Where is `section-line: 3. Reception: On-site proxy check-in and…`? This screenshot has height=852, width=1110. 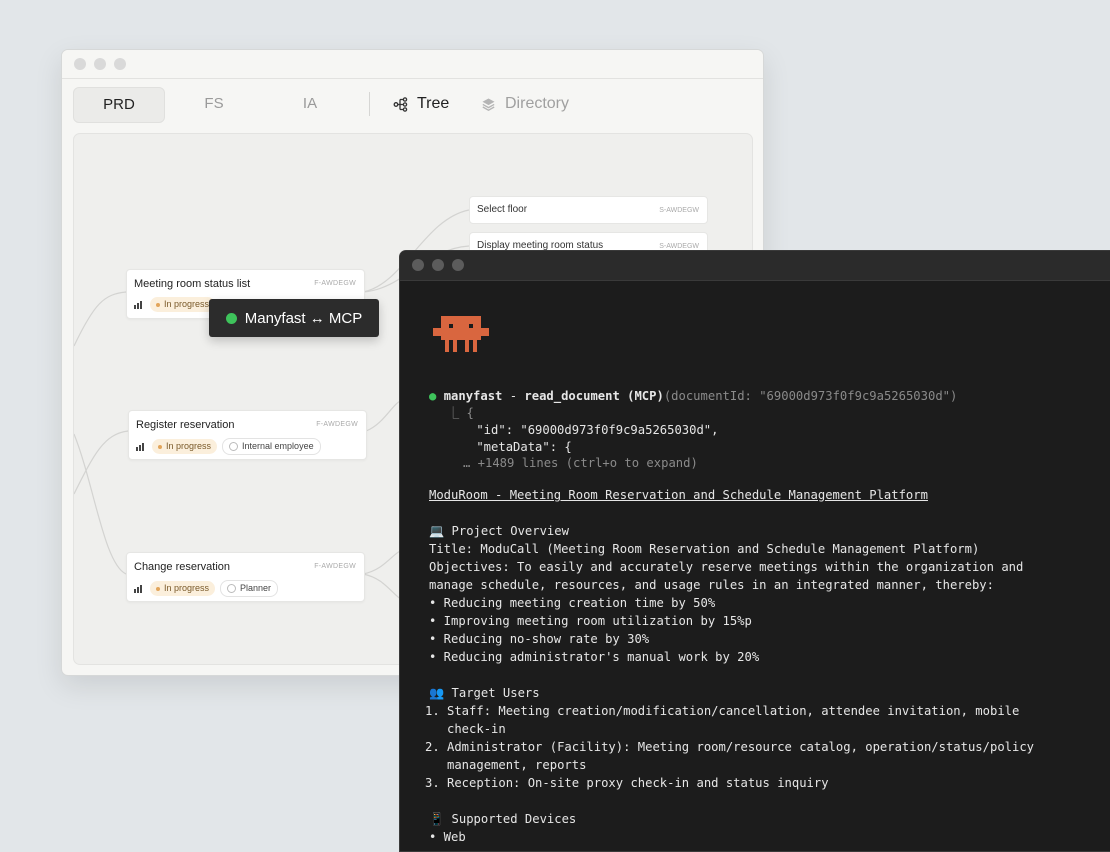 section-line: 3. Reception: On-site proxy check-in and… is located at coordinates (627, 783).